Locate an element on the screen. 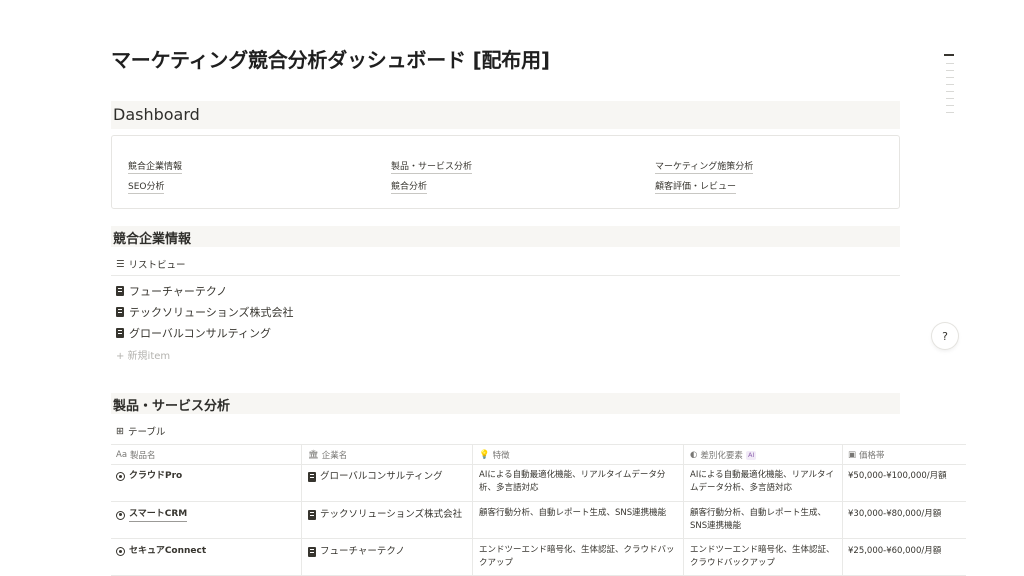 The image size is (1024, 576). company-cell: フューチャーテクノ is located at coordinates (356, 551).